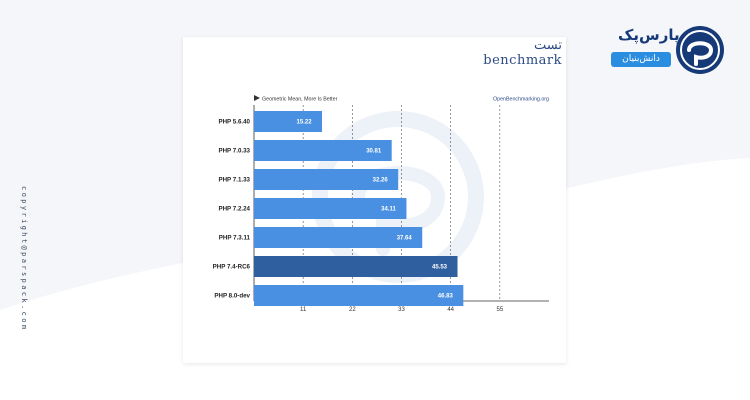  What do you see at coordinates (700, 50) in the screenshot?
I see `parspack-logo-icon` at bounding box center [700, 50].